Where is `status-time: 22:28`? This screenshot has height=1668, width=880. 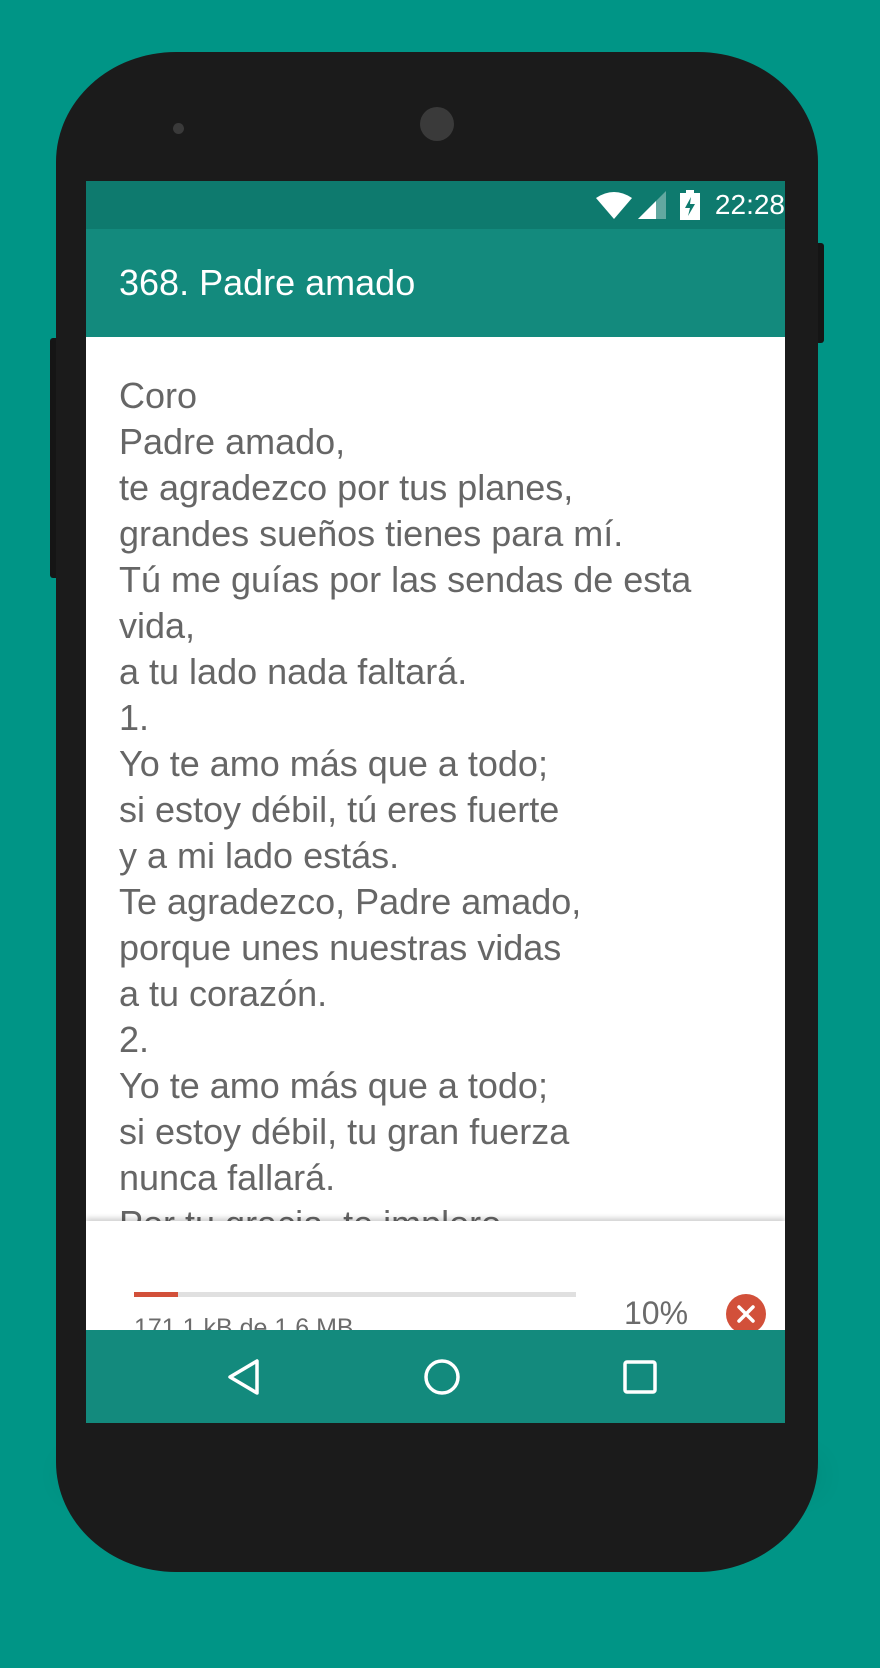
status-time: 22:28 is located at coordinates (749, 204).